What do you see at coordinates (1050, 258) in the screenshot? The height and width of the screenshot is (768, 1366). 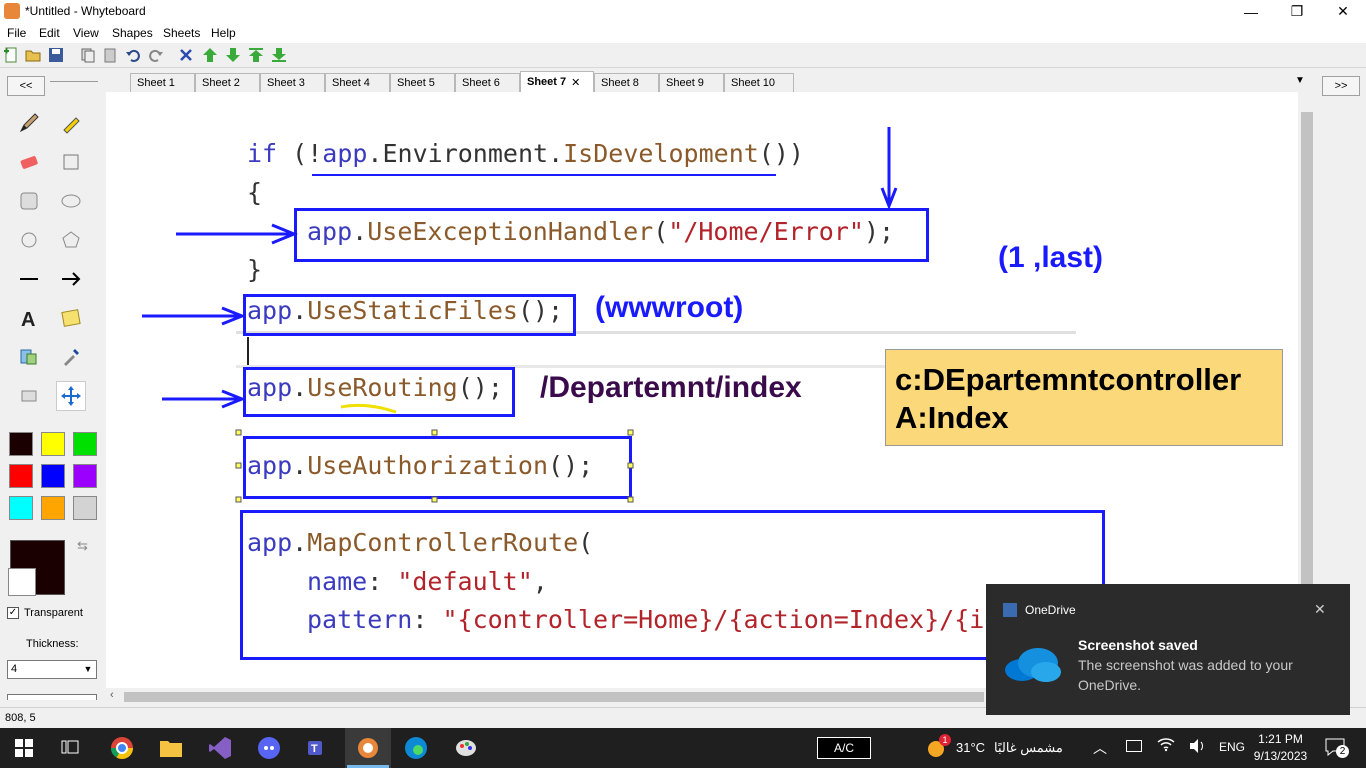 I see `annotation-first-last: (1 ,last)` at bounding box center [1050, 258].